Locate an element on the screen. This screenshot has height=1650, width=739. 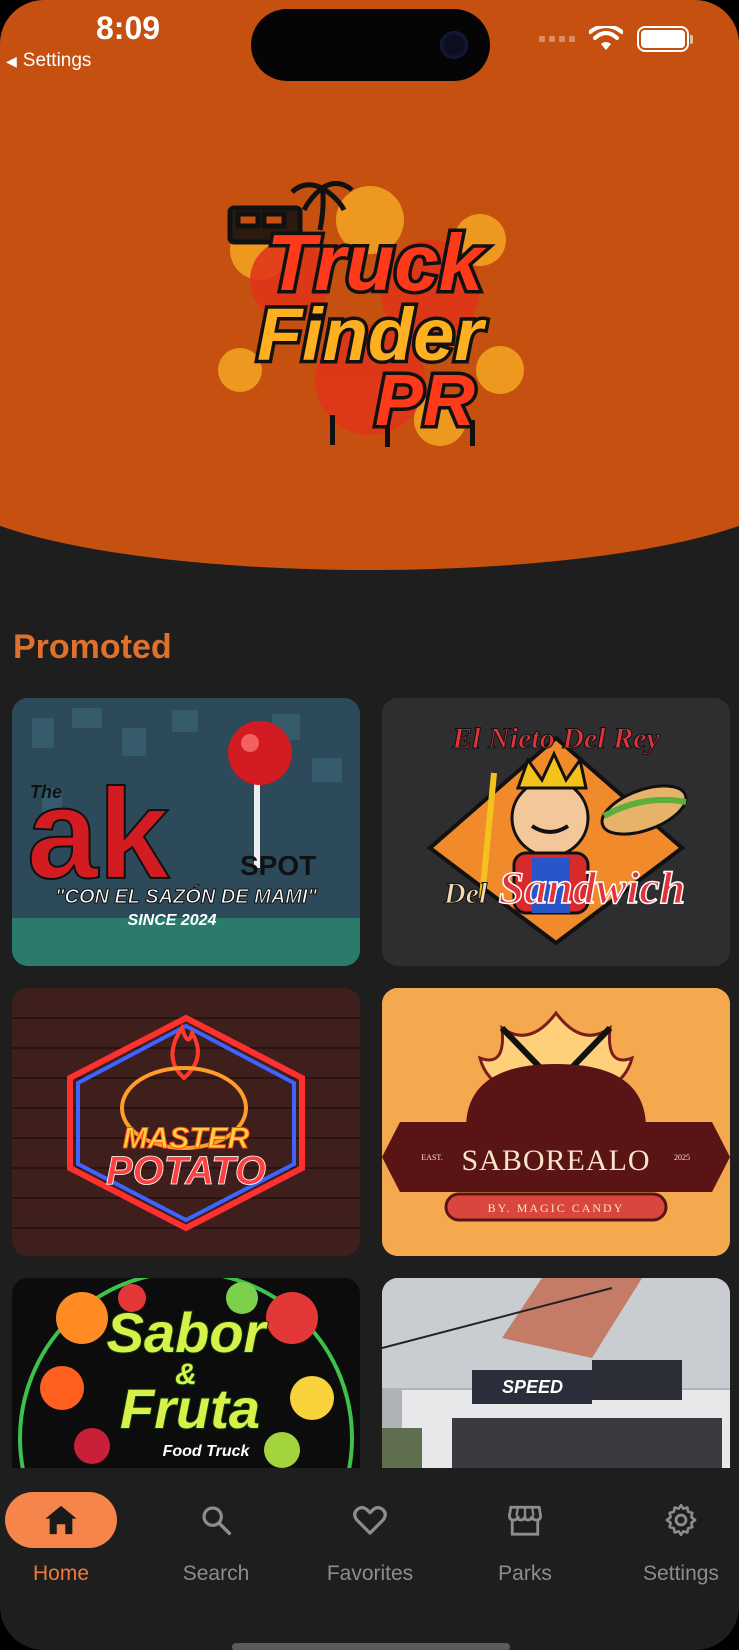
heart-icon is located at coordinates (370, 1520).